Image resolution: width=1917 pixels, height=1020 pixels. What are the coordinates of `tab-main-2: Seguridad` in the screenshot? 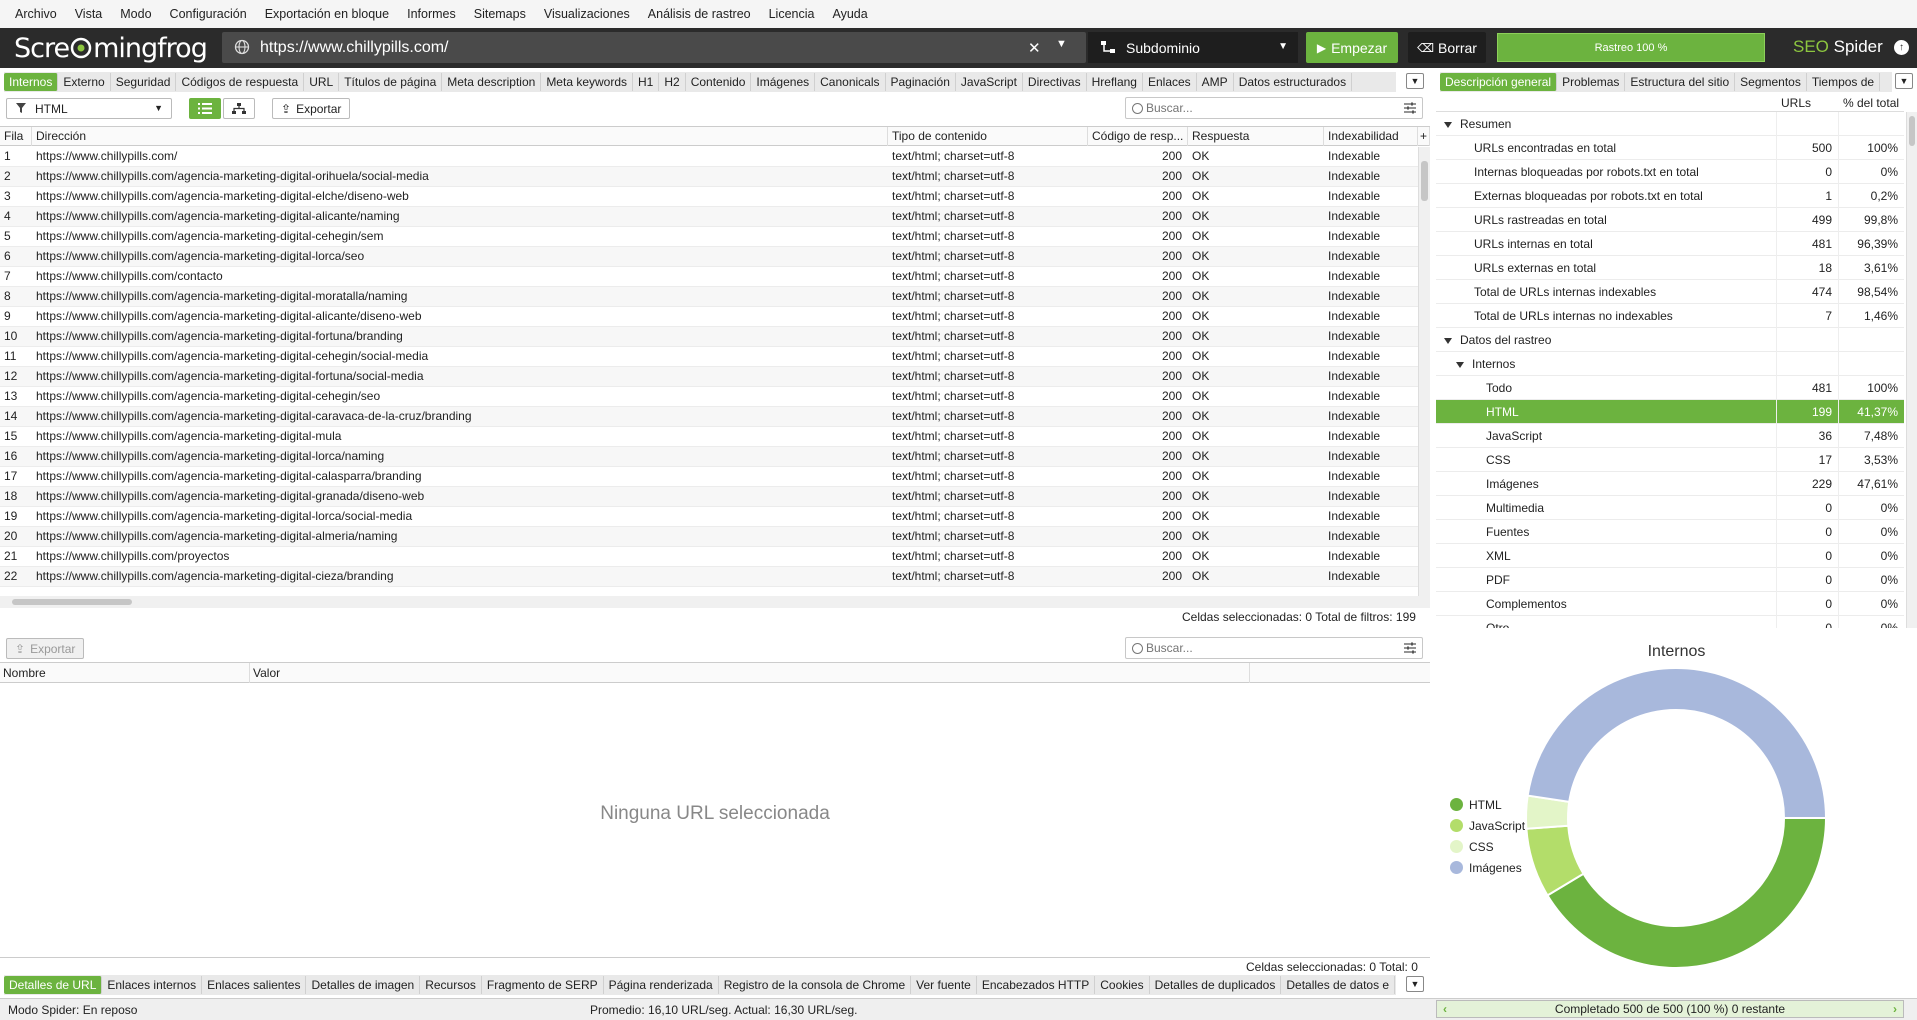 It's located at (144, 82).